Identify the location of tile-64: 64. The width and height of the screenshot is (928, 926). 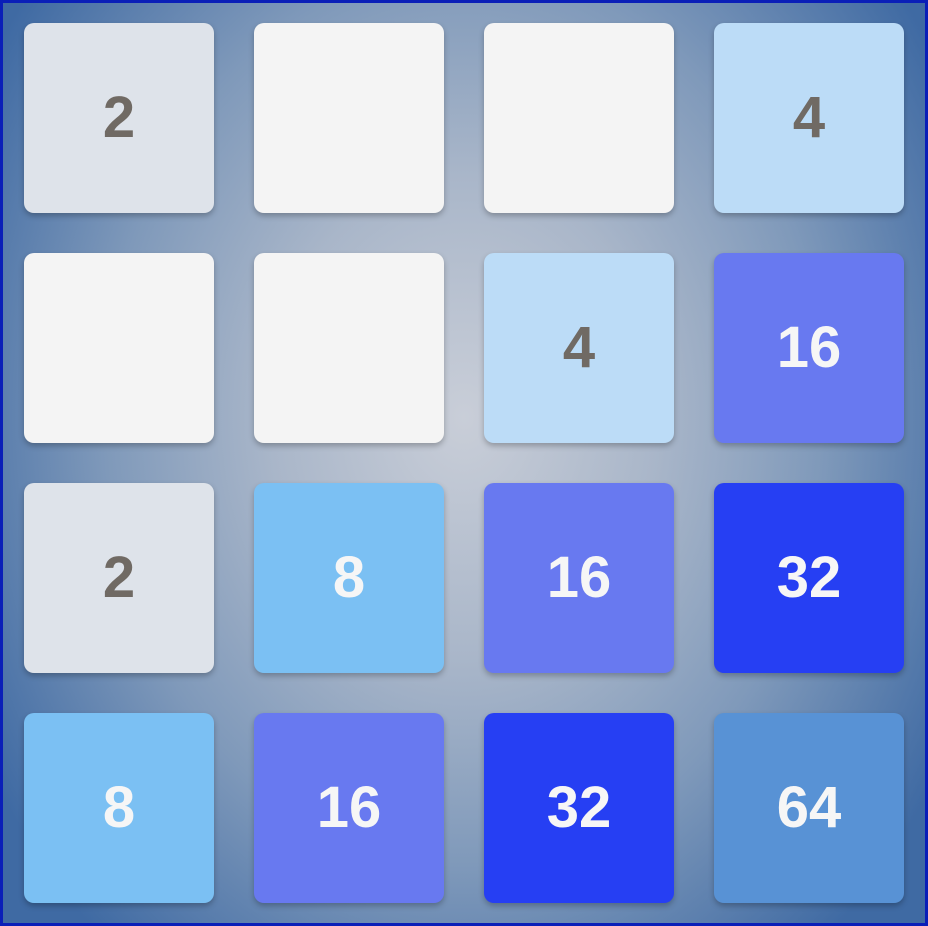
(809, 808).